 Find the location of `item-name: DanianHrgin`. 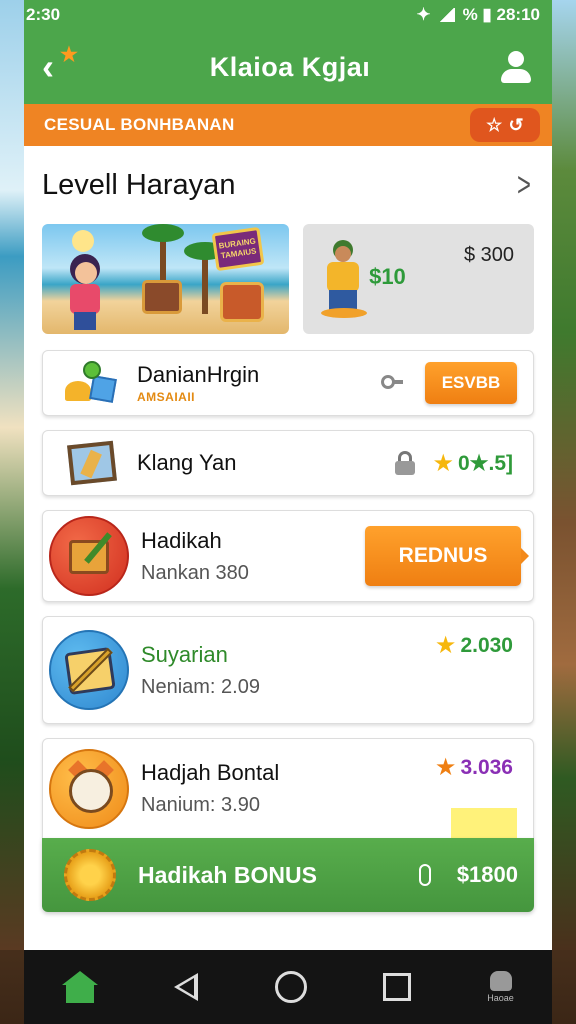

item-name: DanianHrgin is located at coordinates (198, 374).